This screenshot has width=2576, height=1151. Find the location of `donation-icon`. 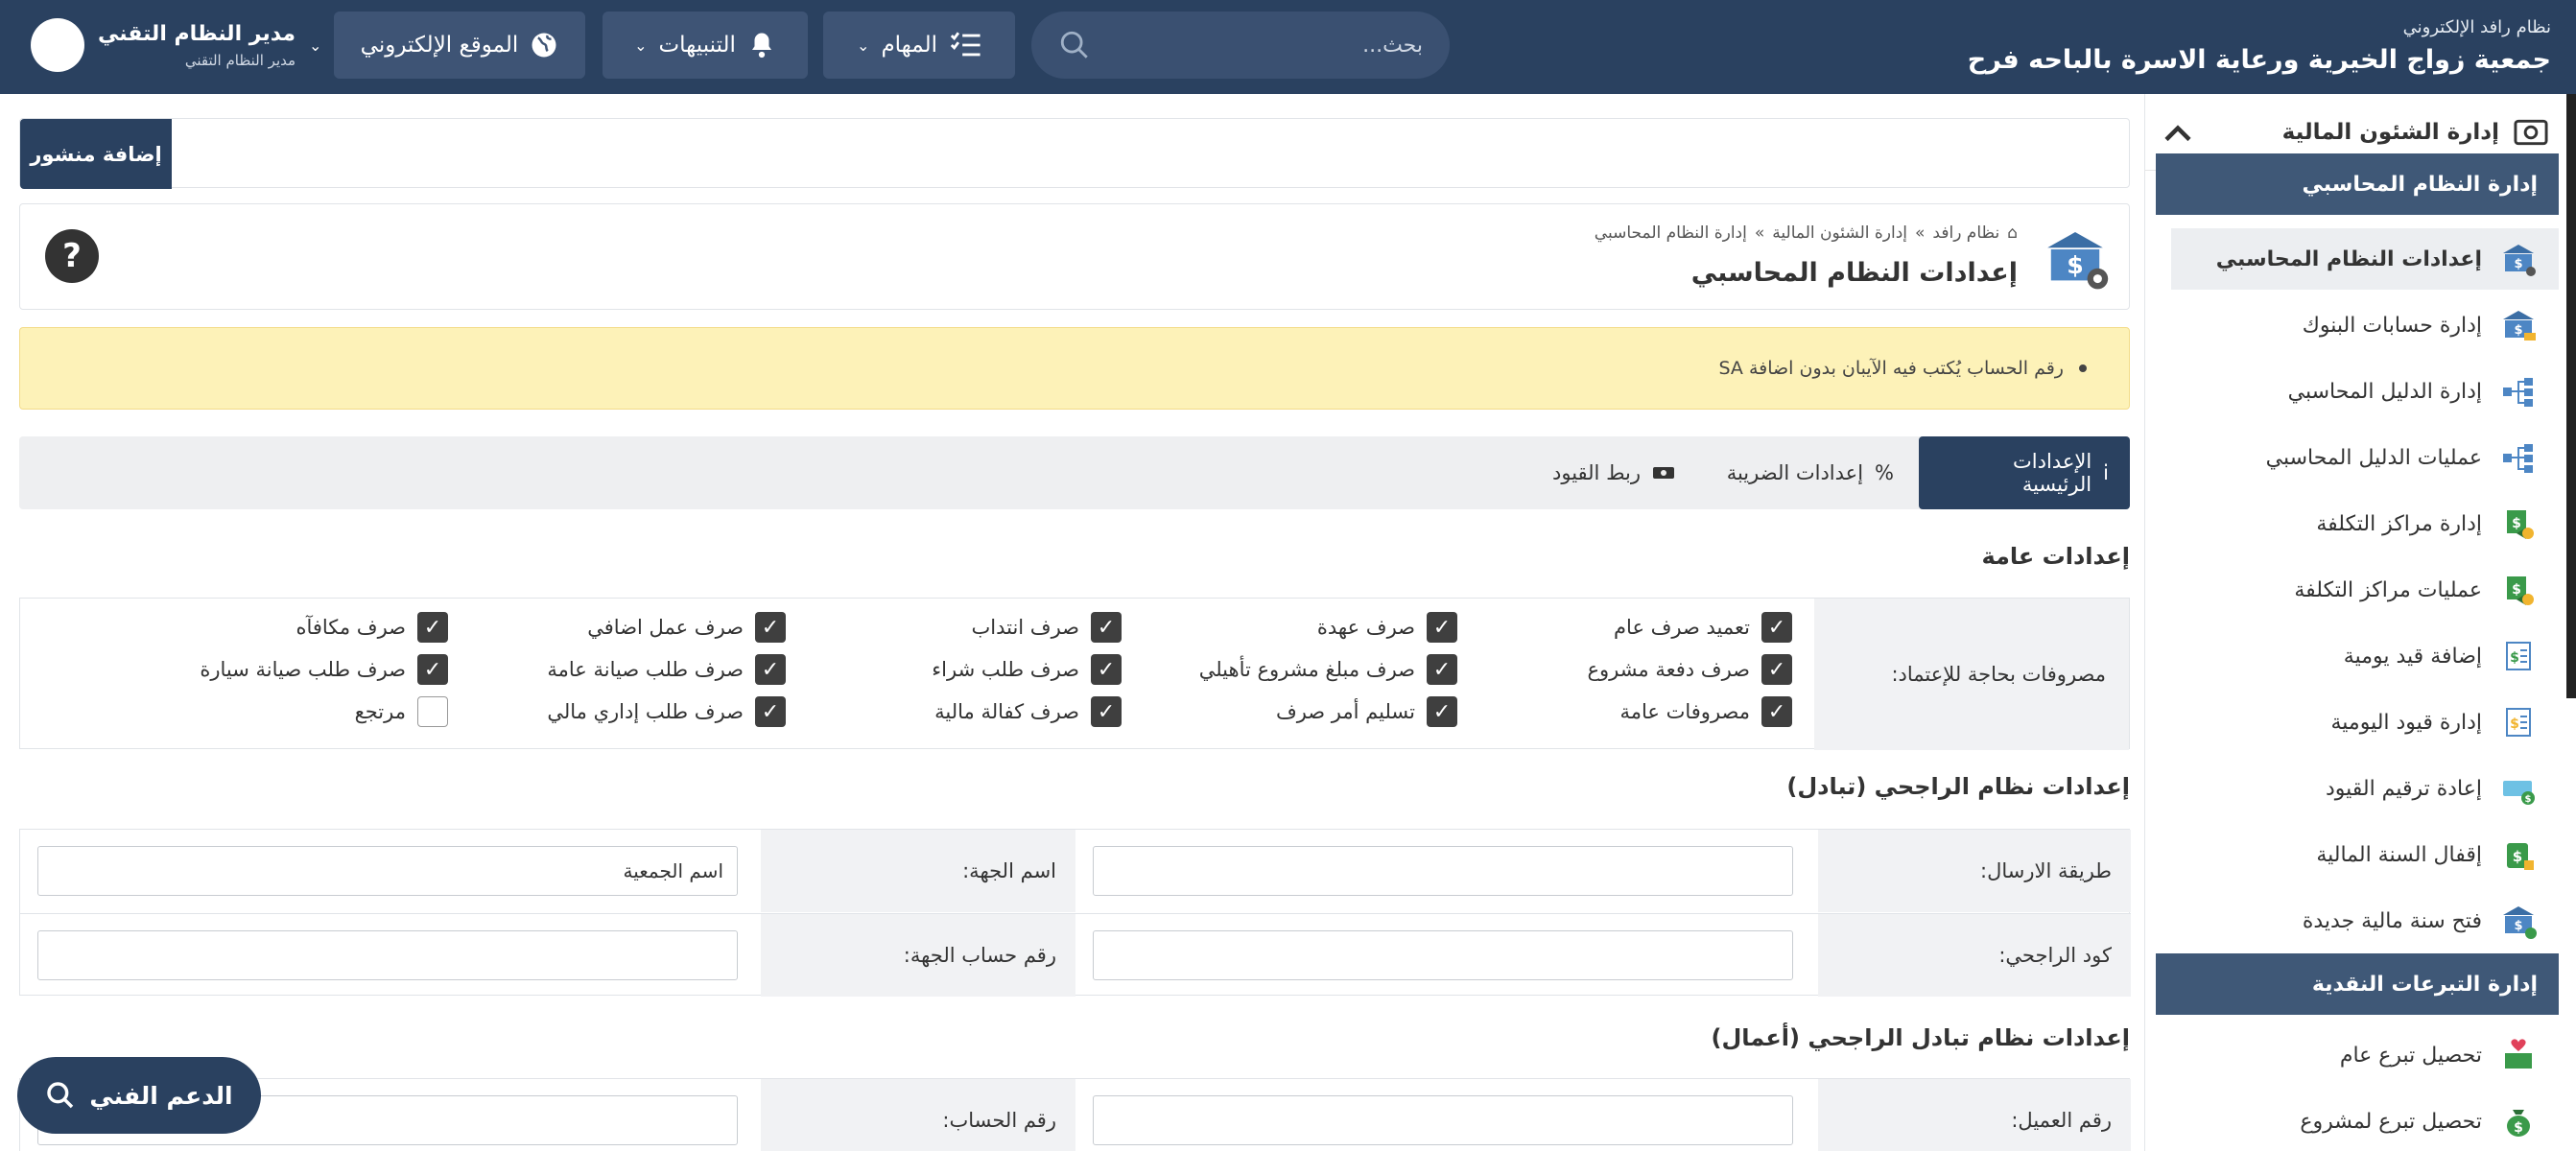

donation-icon is located at coordinates (2519, 1054).